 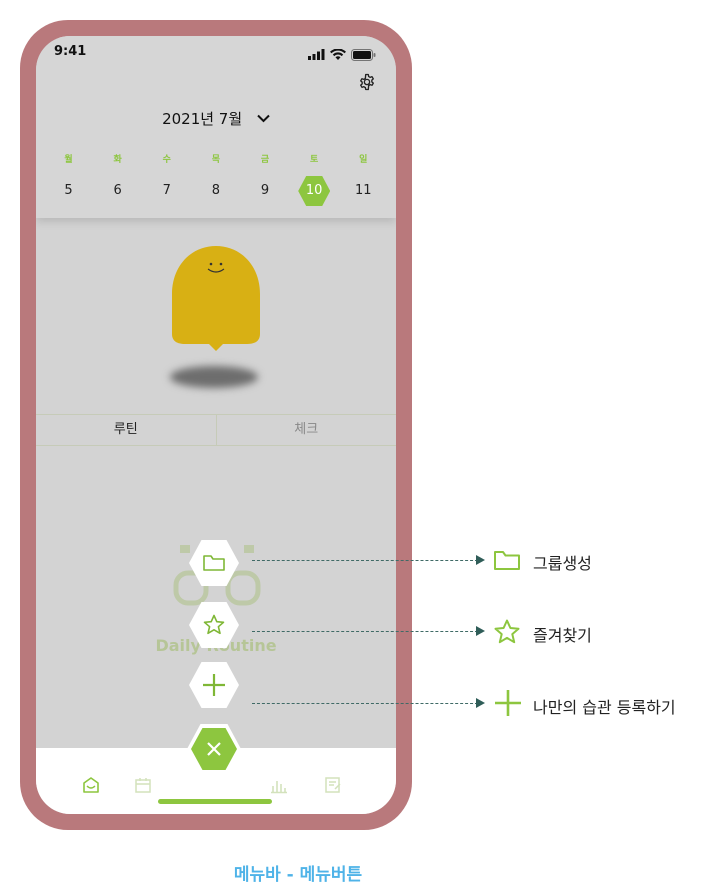 I want to click on battery-icon, so click(x=363, y=54).